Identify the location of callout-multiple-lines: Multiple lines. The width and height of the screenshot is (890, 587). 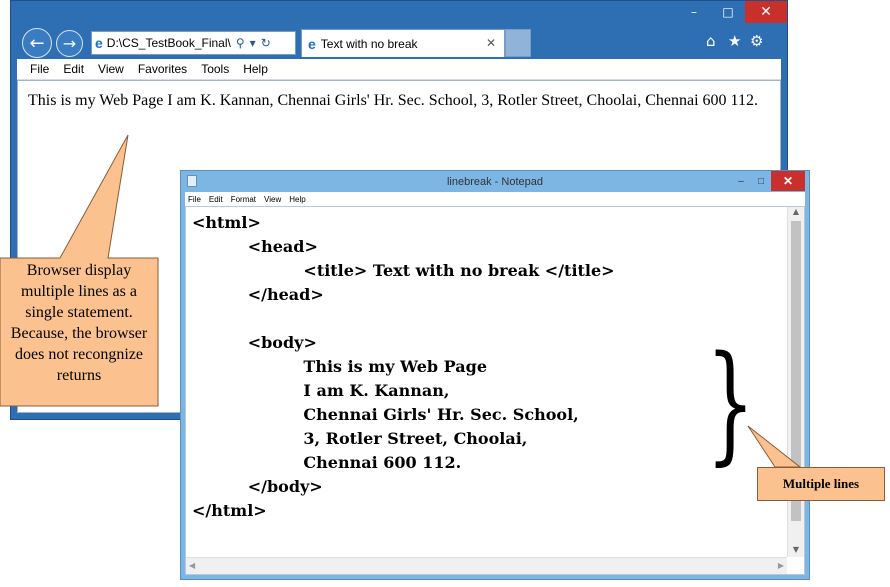
(821, 484).